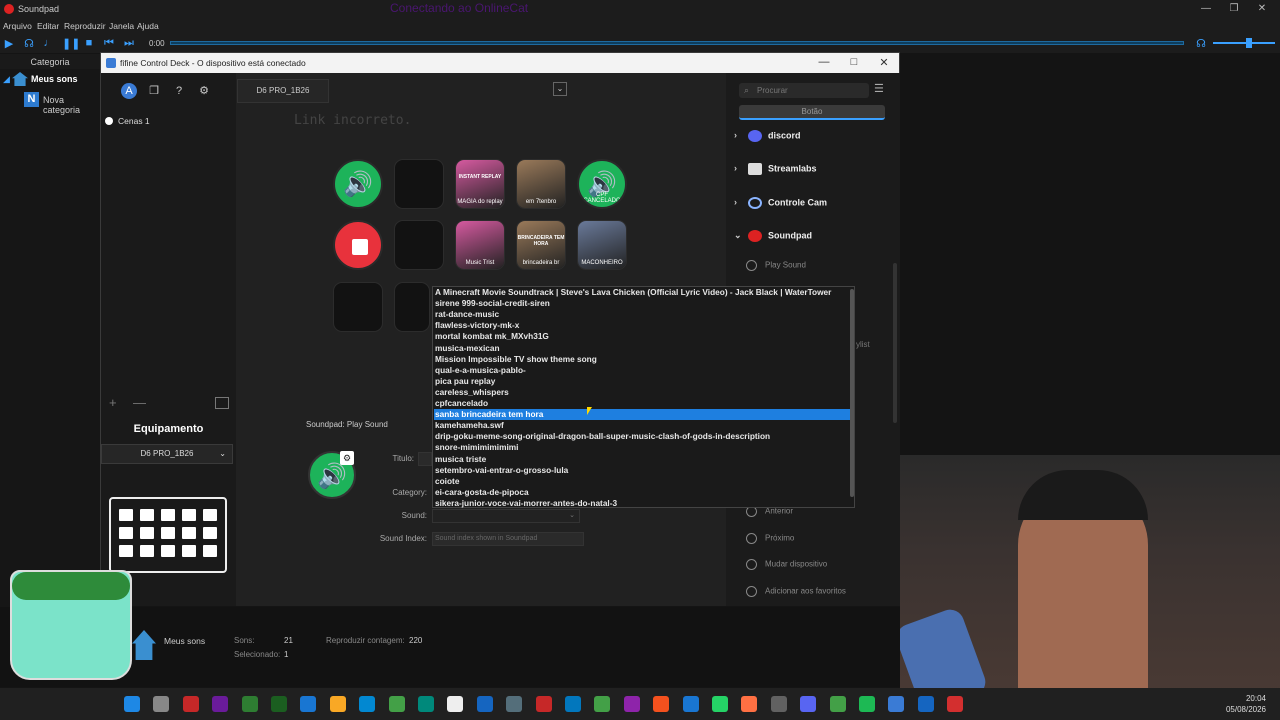  Describe the element at coordinates (109, 43) in the screenshot. I see `previous-icon: ⏮` at that location.